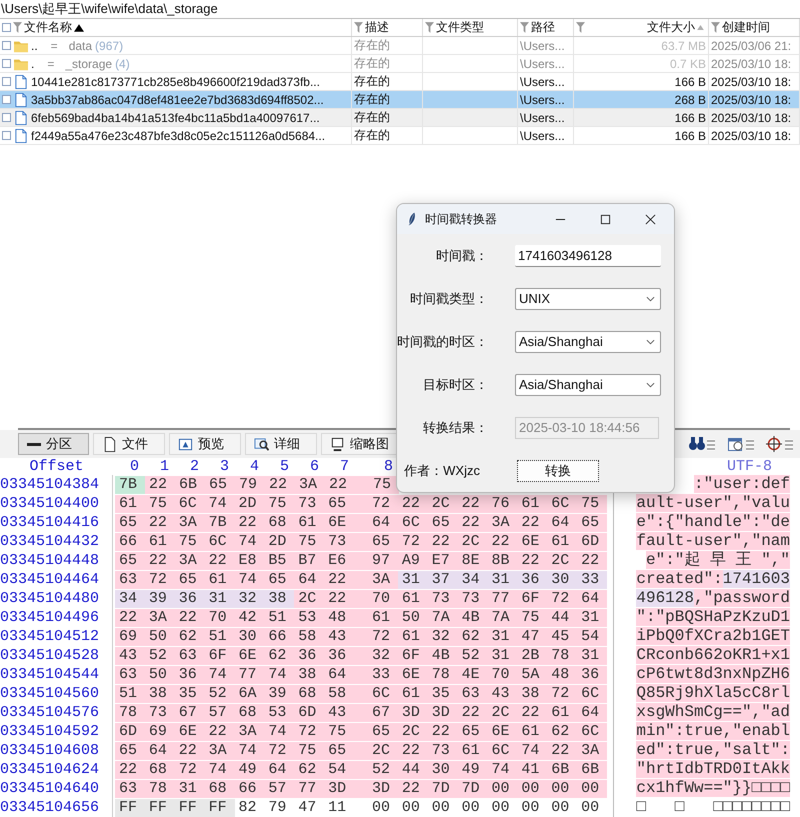 This screenshot has height=817, width=800. I want to click on offset-value: 03345104480, so click(56, 598).